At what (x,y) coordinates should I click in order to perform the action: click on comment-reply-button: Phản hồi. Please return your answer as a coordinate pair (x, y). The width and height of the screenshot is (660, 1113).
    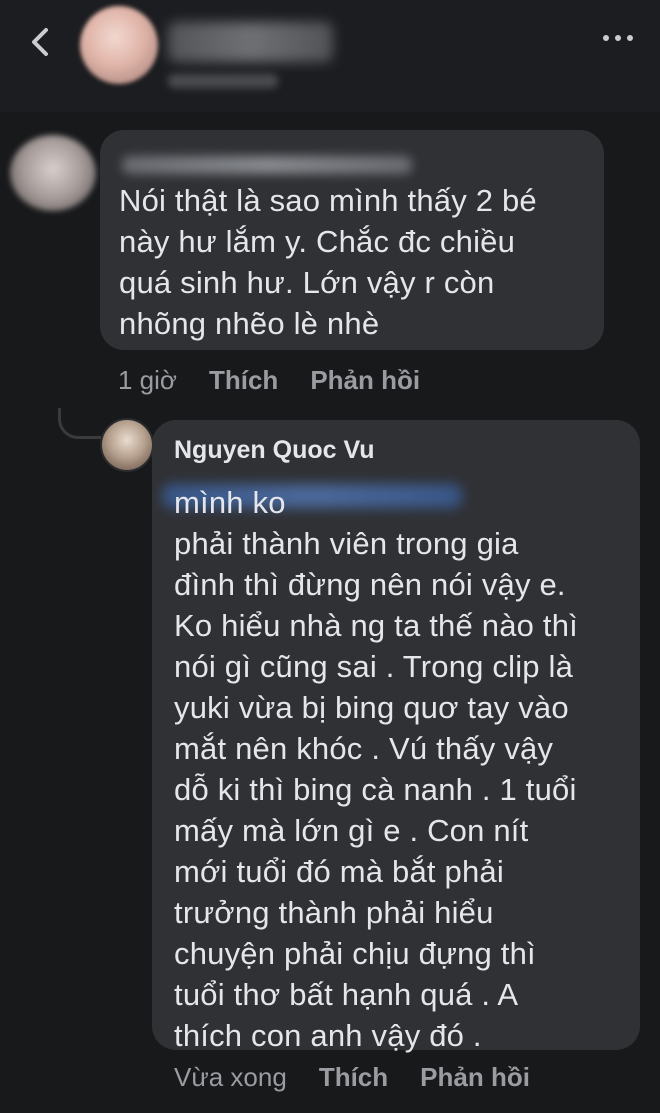
    Looking at the image, I should click on (365, 380).